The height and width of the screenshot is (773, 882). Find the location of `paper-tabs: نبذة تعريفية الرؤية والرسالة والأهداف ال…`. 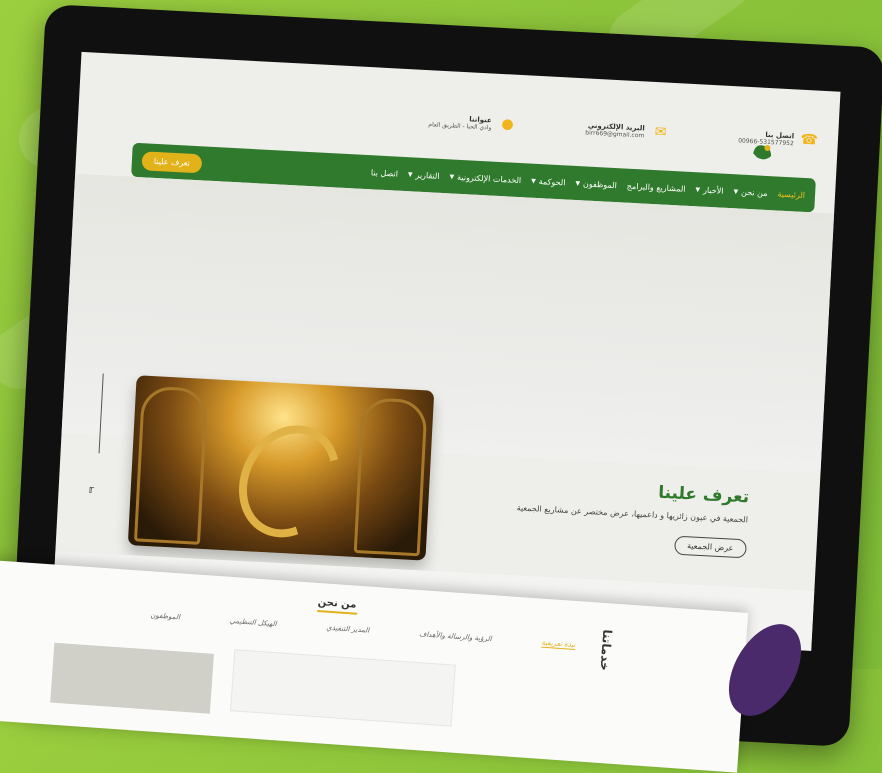

paper-tabs: نبذة تعريفية الرؤية والرسالة والأهداف ال… is located at coordinates (326, 628).